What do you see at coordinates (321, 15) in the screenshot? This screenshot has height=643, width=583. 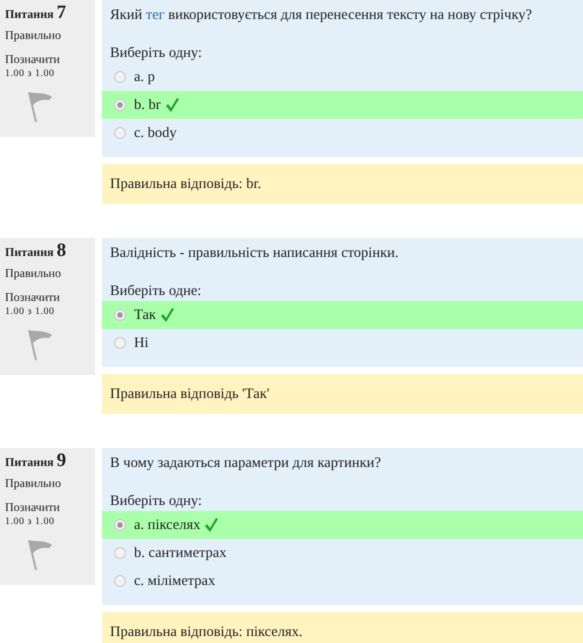 I see `question-text: Який тег використовується для перенесення тексту на нову стрічку?` at bounding box center [321, 15].